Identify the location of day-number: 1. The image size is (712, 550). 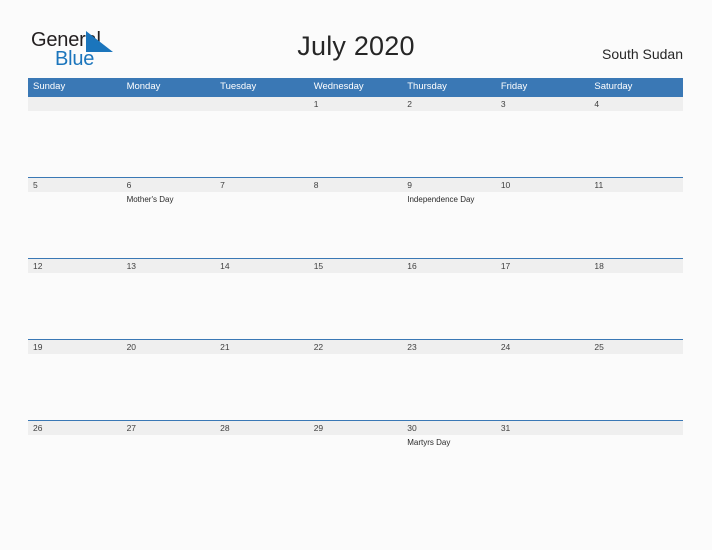
(356, 104).